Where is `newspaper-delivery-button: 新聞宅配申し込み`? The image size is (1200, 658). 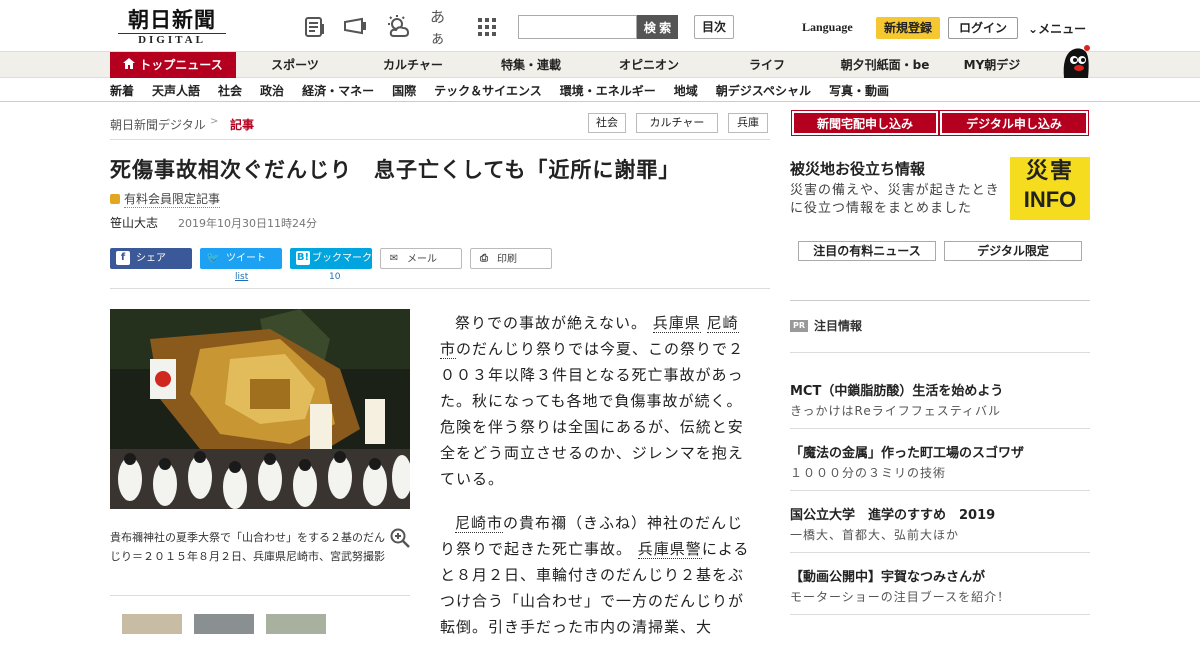
newspaper-delivery-button: 新聞宅配申し込み is located at coordinates (865, 123).